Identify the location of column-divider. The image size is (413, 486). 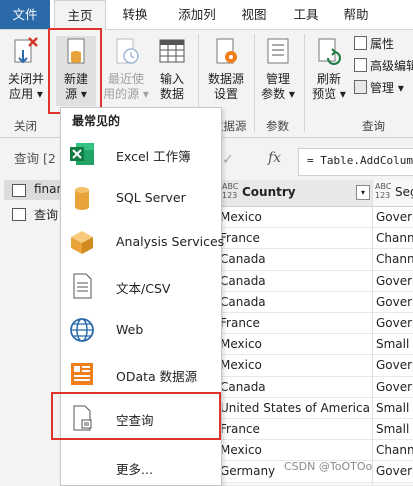
(372, 332).